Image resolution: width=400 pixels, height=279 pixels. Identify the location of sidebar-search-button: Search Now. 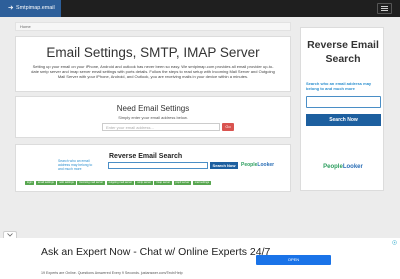
(343, 120).